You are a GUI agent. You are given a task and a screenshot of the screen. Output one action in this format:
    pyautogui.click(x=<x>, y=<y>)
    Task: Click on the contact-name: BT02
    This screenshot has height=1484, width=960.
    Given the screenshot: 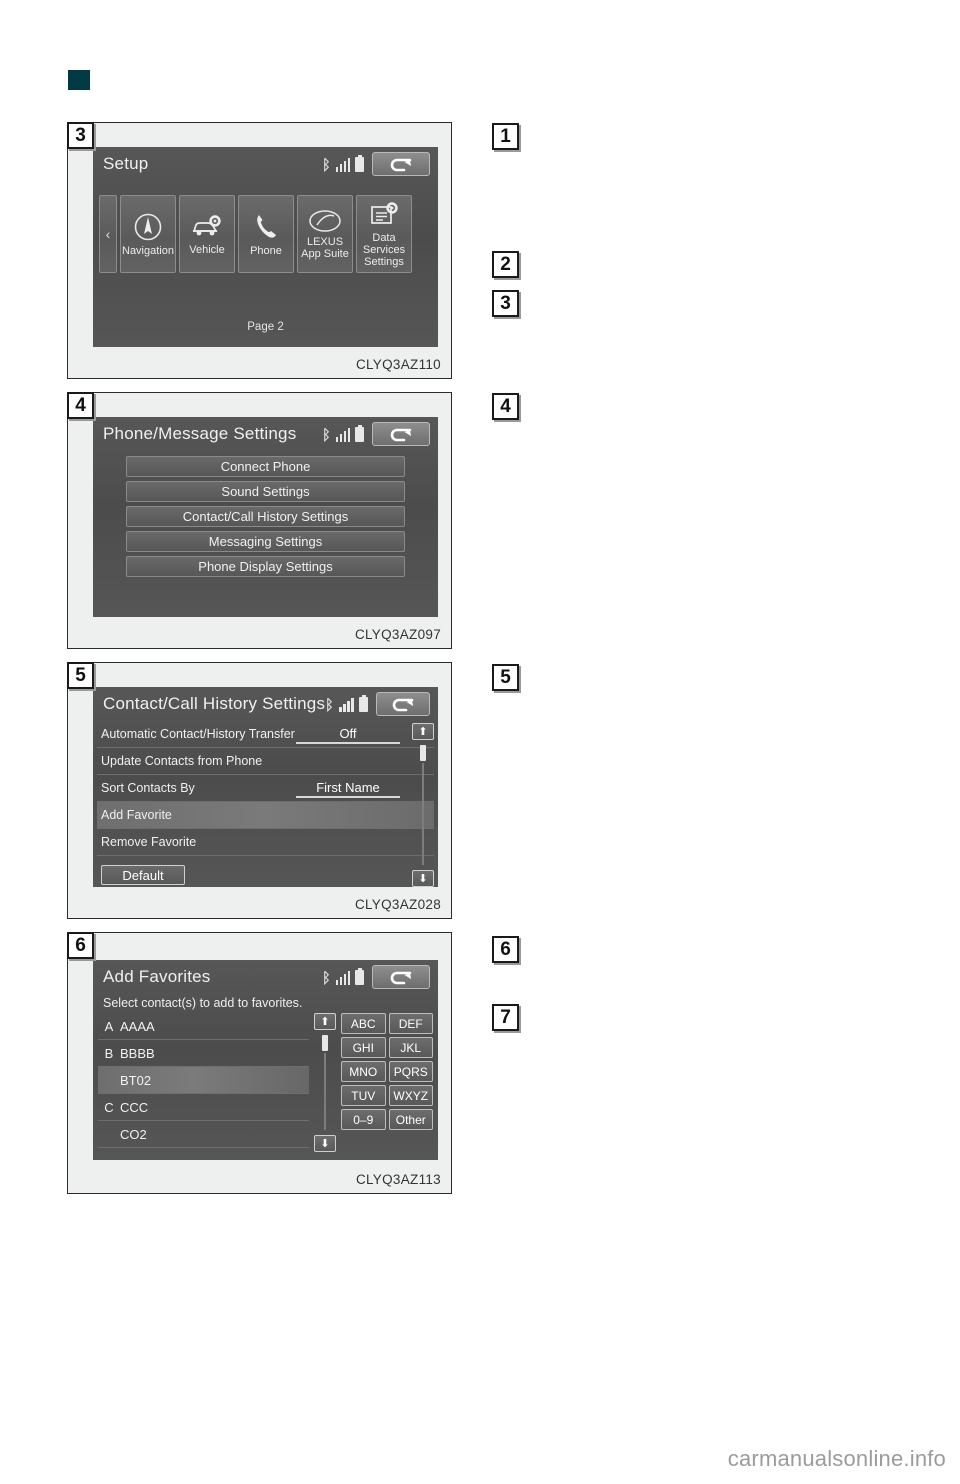 What is the action you would take?
    pyautogui.click(x=136, y=1080)
    